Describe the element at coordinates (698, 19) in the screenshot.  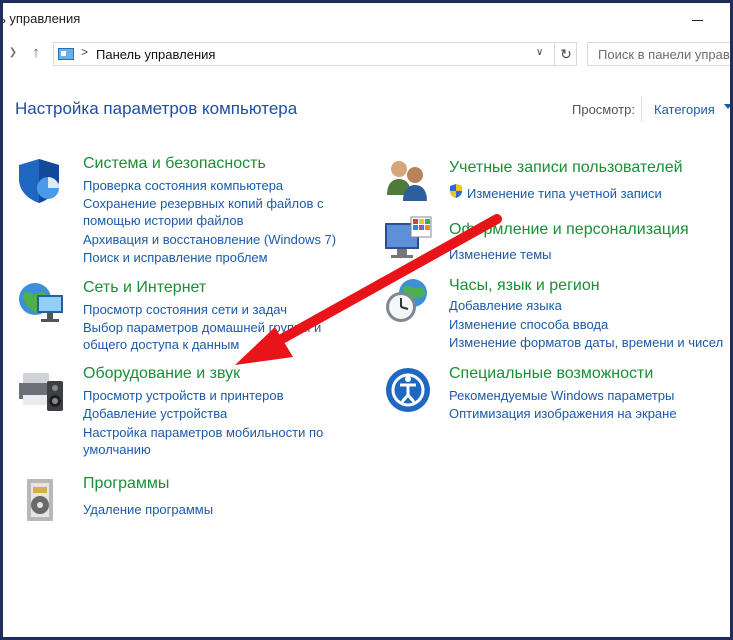
I see `minimize-button` at that location.